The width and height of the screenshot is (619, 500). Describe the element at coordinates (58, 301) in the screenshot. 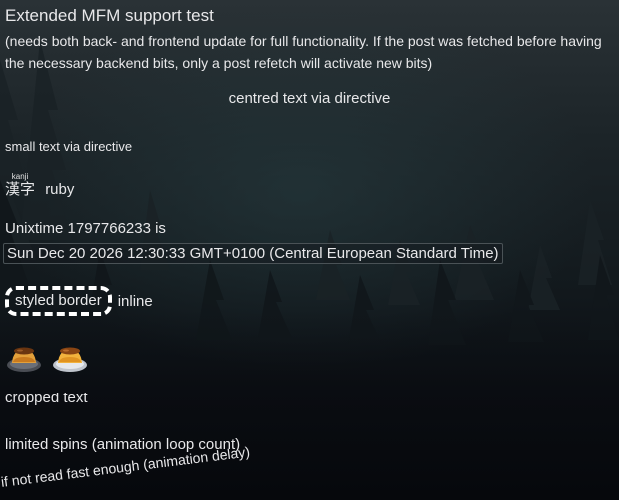

I see `styled-border-box: styled border` at that location.